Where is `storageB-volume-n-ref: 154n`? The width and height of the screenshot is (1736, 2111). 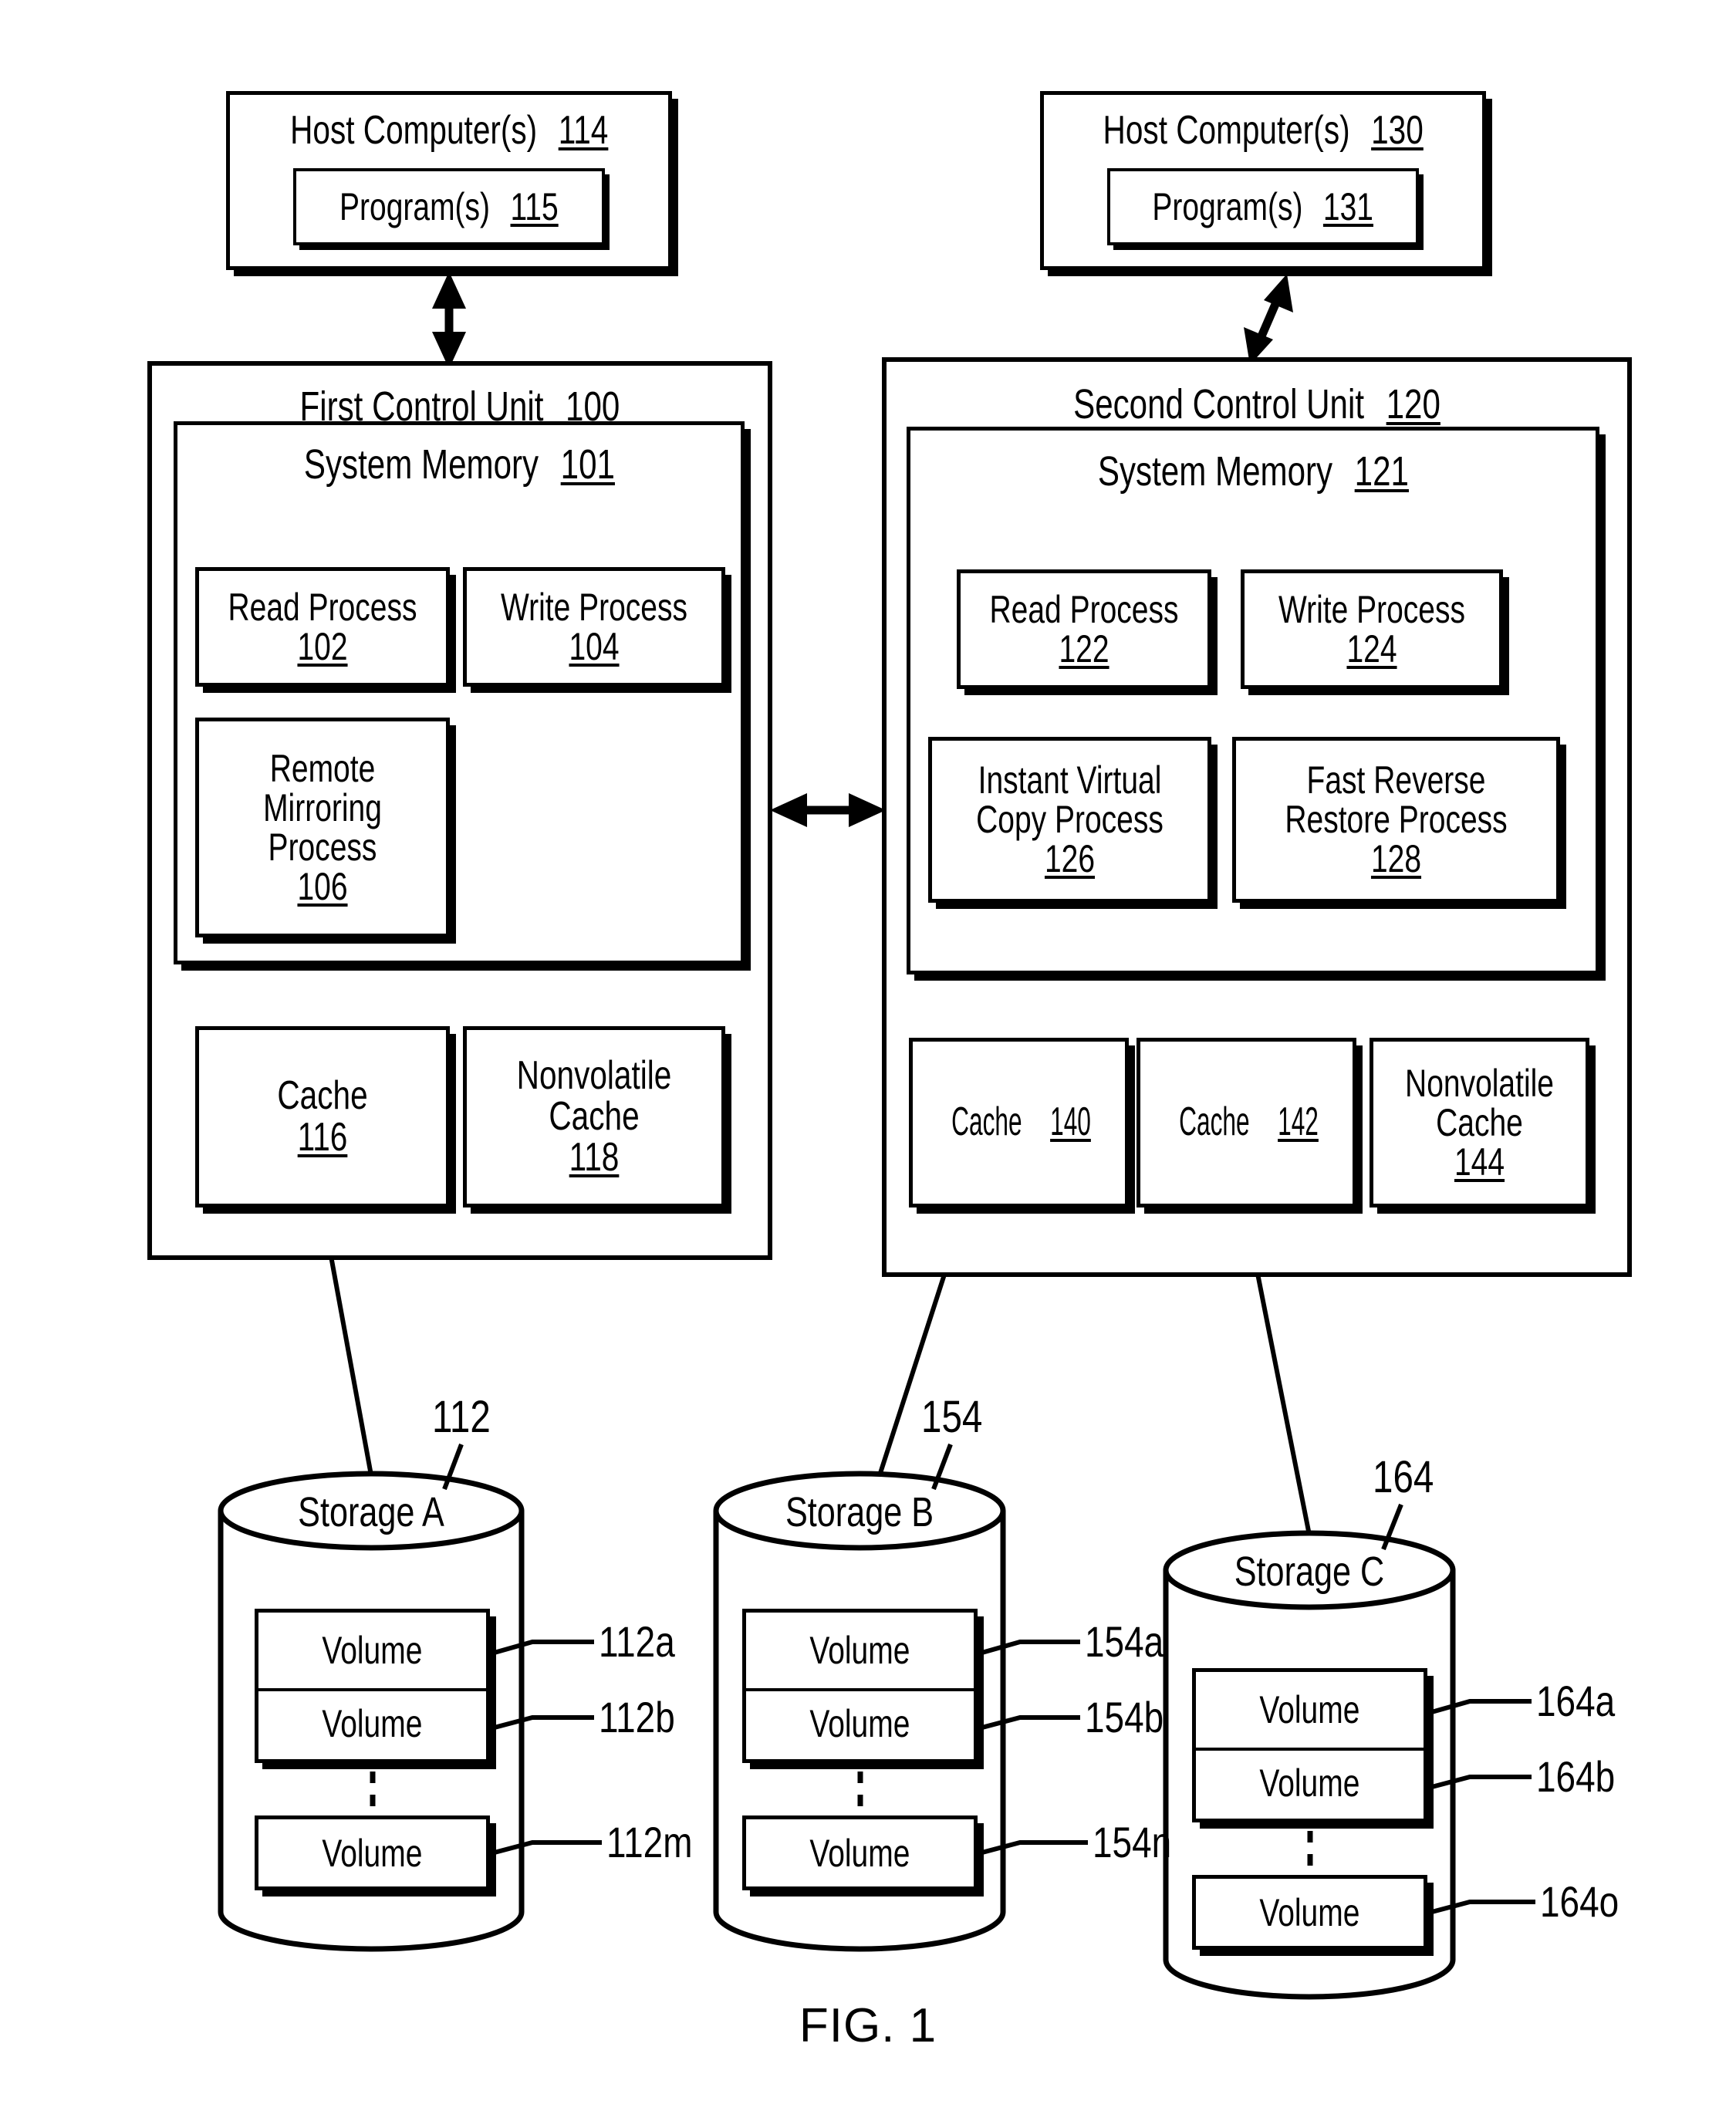
storageB-volume-n-ref: 154n is located at coordinates (1132, 1842).